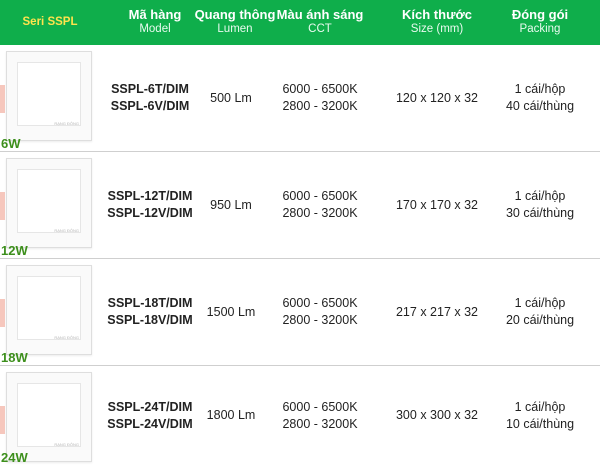 The image size is (600, 465). I want to click on model-code: SSPL-12T/DIM, so click(150, 196).